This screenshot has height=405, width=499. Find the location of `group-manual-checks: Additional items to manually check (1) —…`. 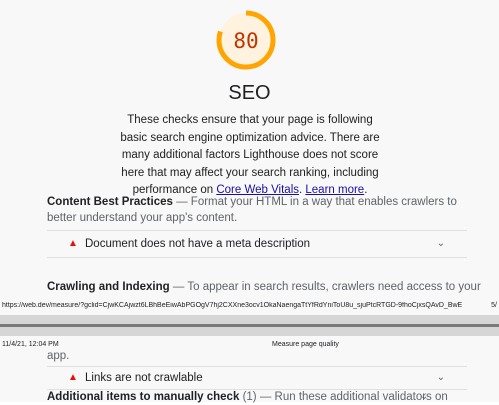

group-manual-checks: Additional items to manually check (1) —… is located at coordinates (257, 397).